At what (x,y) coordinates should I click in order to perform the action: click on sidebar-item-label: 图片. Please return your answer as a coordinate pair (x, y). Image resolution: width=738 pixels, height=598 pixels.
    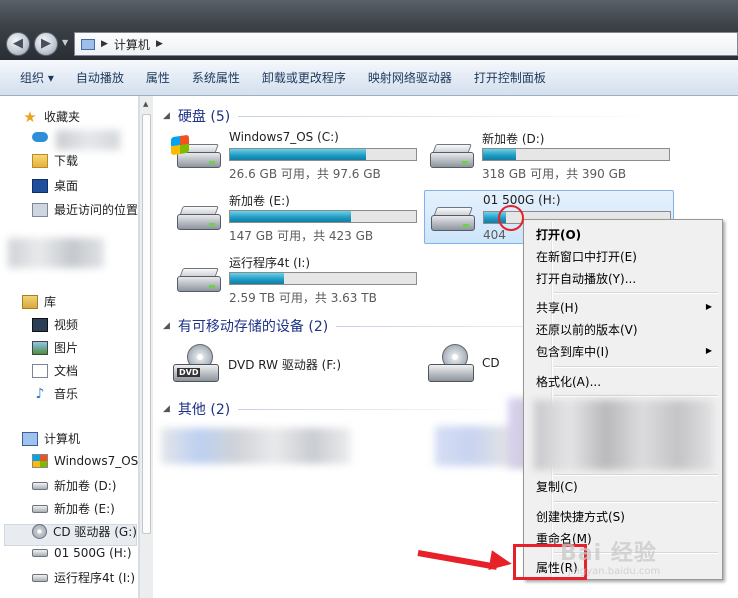
    Looking at the image, I should click on (66, 348).